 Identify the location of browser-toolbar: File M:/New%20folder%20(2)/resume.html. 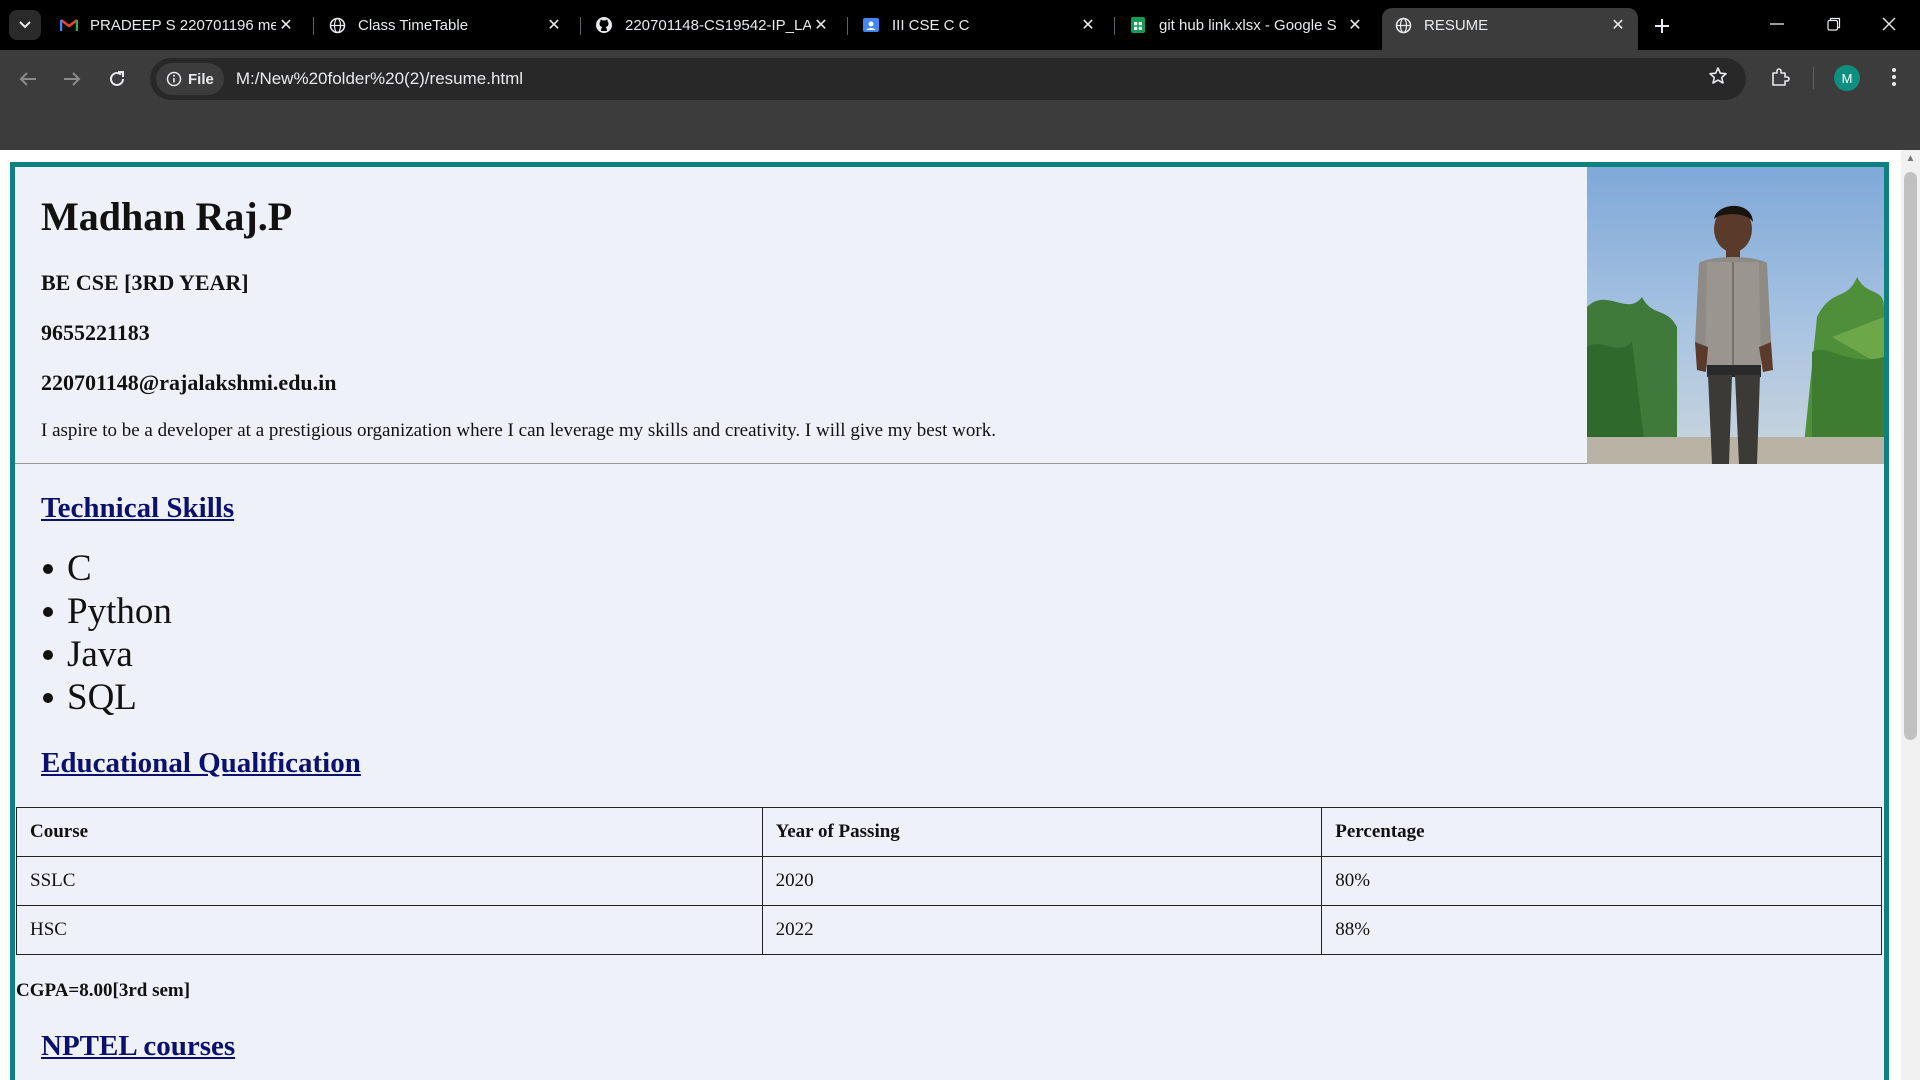
(960, 79).